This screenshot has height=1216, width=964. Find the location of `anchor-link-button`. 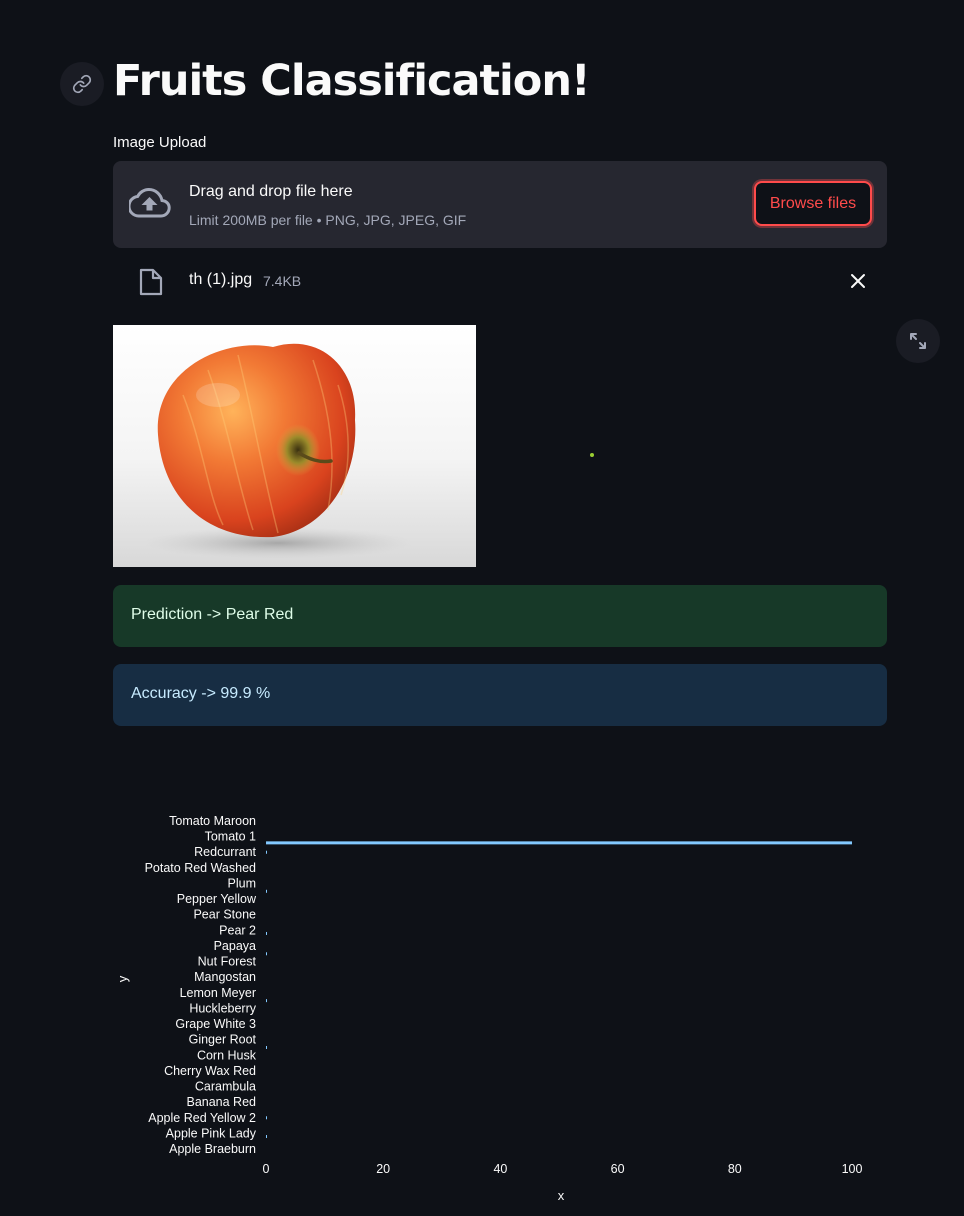

anchor-link-button is located at coordinates (82, 84).